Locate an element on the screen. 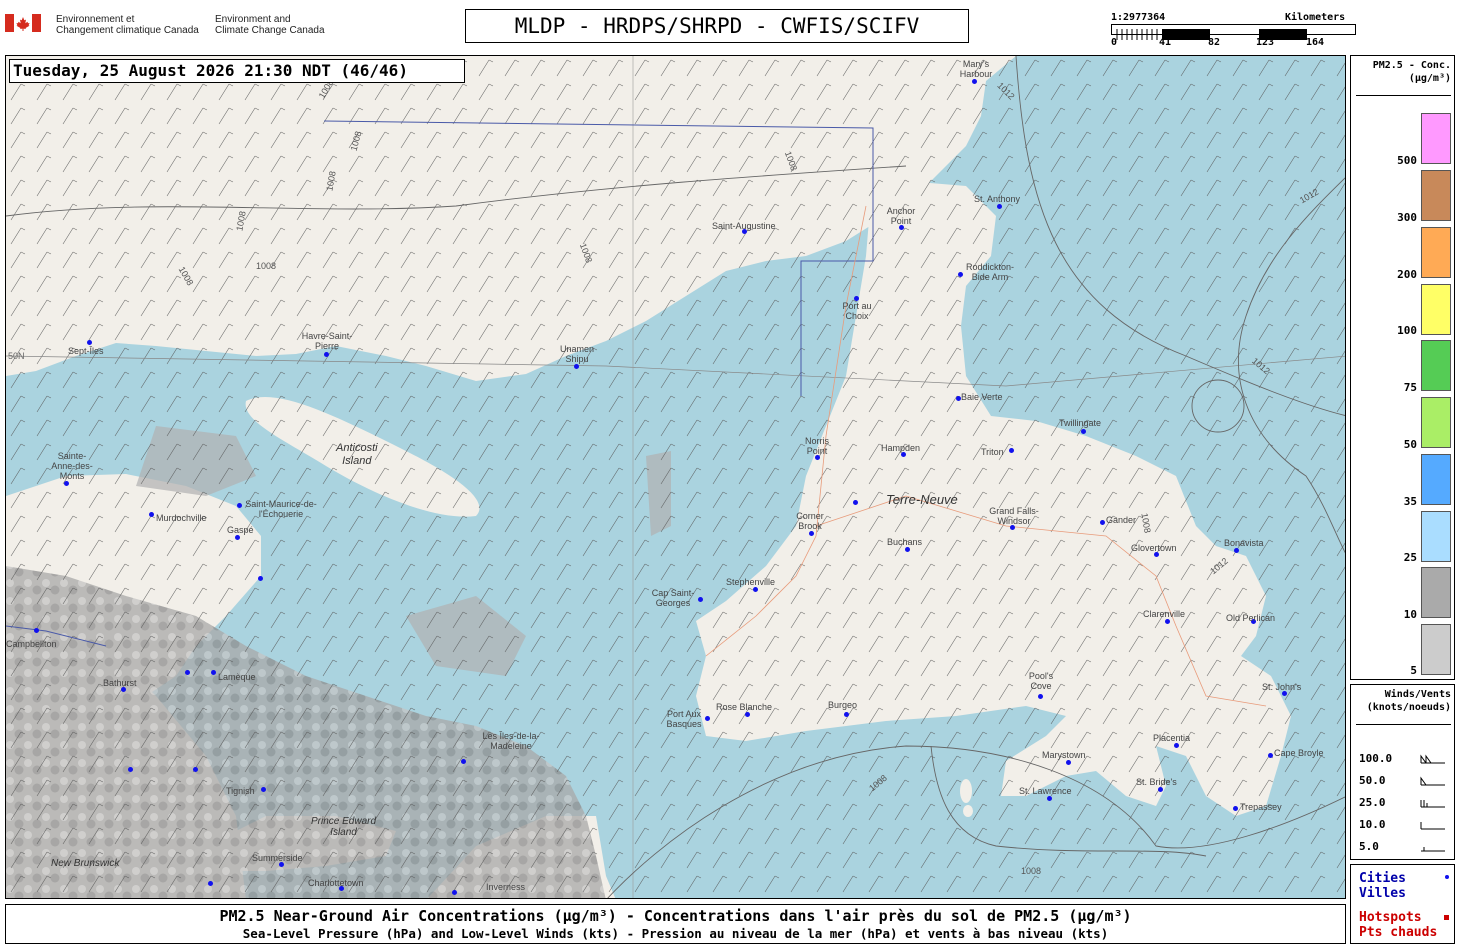  city-label-twillingate: Twillingate is located at coordinates (1080, 423).